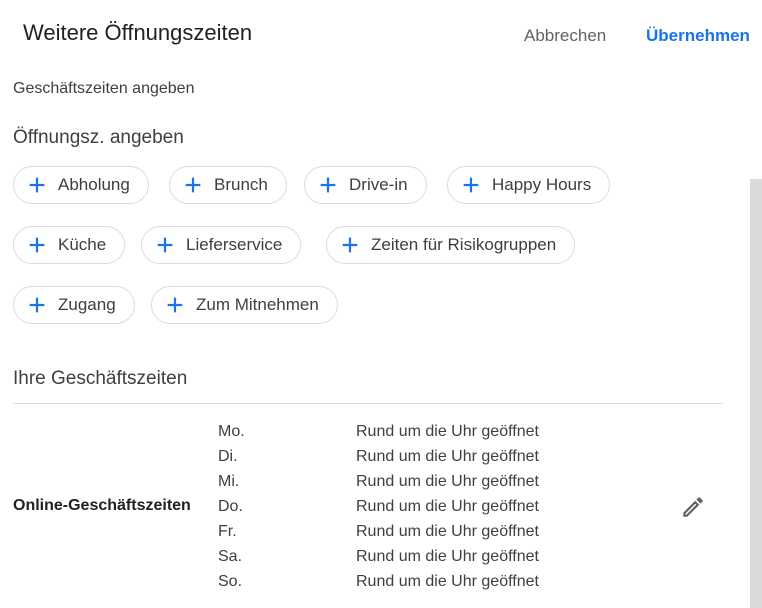 Image resolution: width=762 pixels, height=608 pixels. I want to click on chip-zugang: Zugang, so click(74, 305).